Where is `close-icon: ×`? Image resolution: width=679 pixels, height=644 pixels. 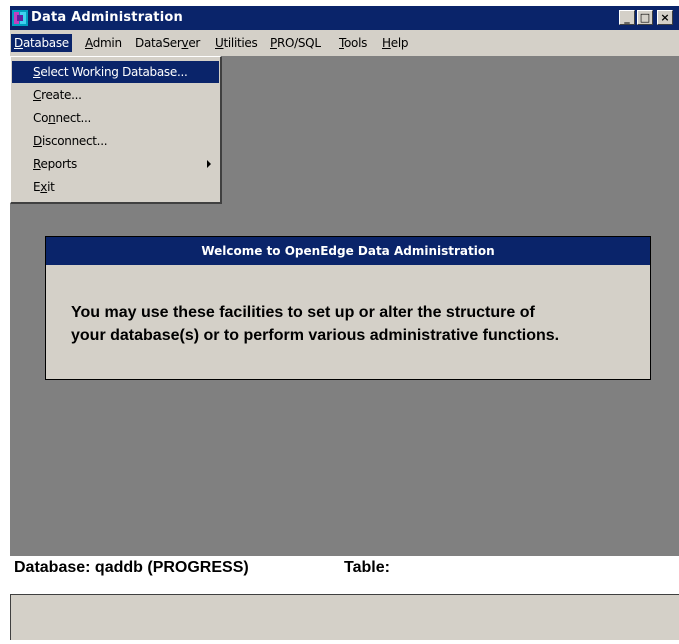
close-icon: × is located at coordinates (665, 17).